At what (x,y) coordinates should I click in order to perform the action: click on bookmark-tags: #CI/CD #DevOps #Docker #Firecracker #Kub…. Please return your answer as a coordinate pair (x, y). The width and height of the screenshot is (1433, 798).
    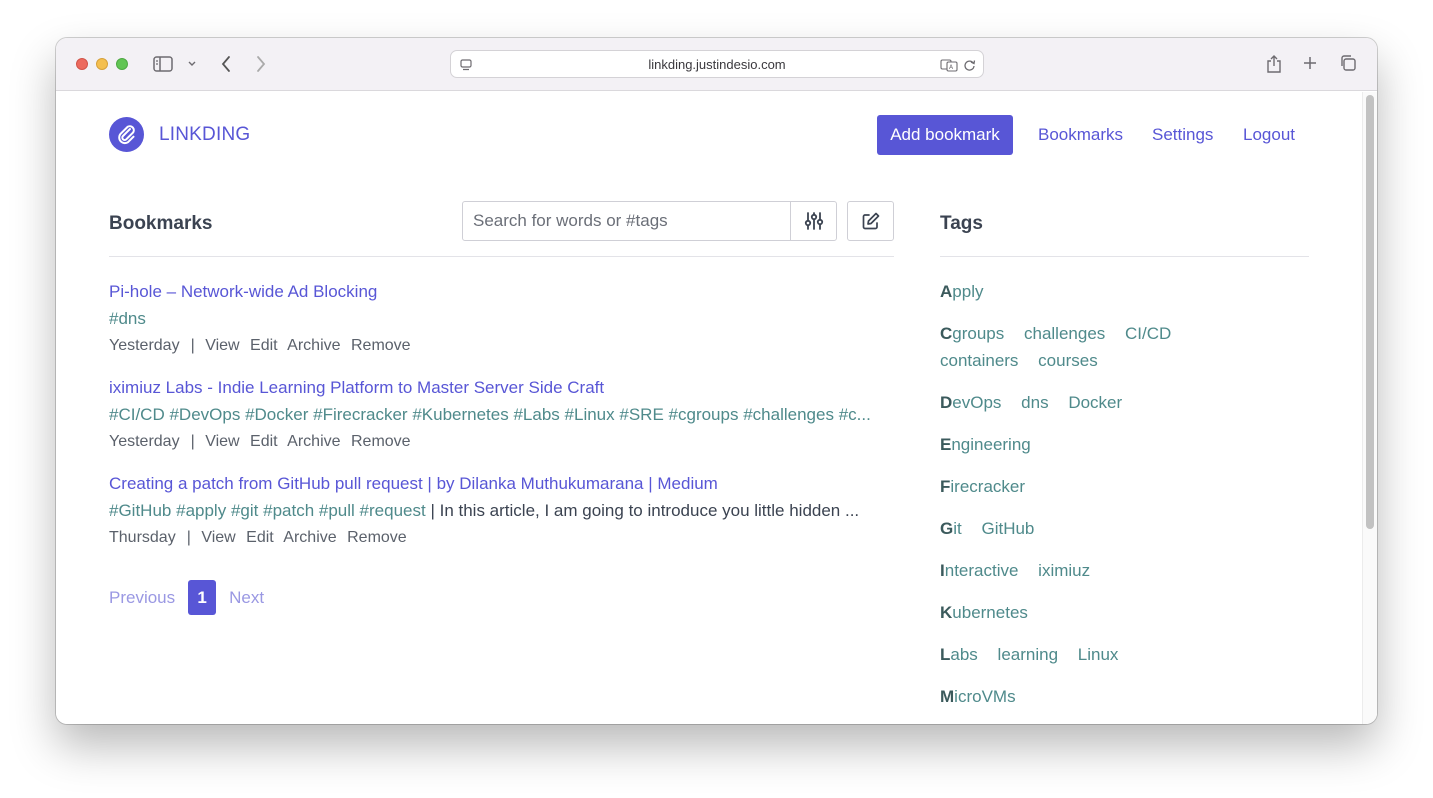
    Looking at the image, I should click on (501, 418).